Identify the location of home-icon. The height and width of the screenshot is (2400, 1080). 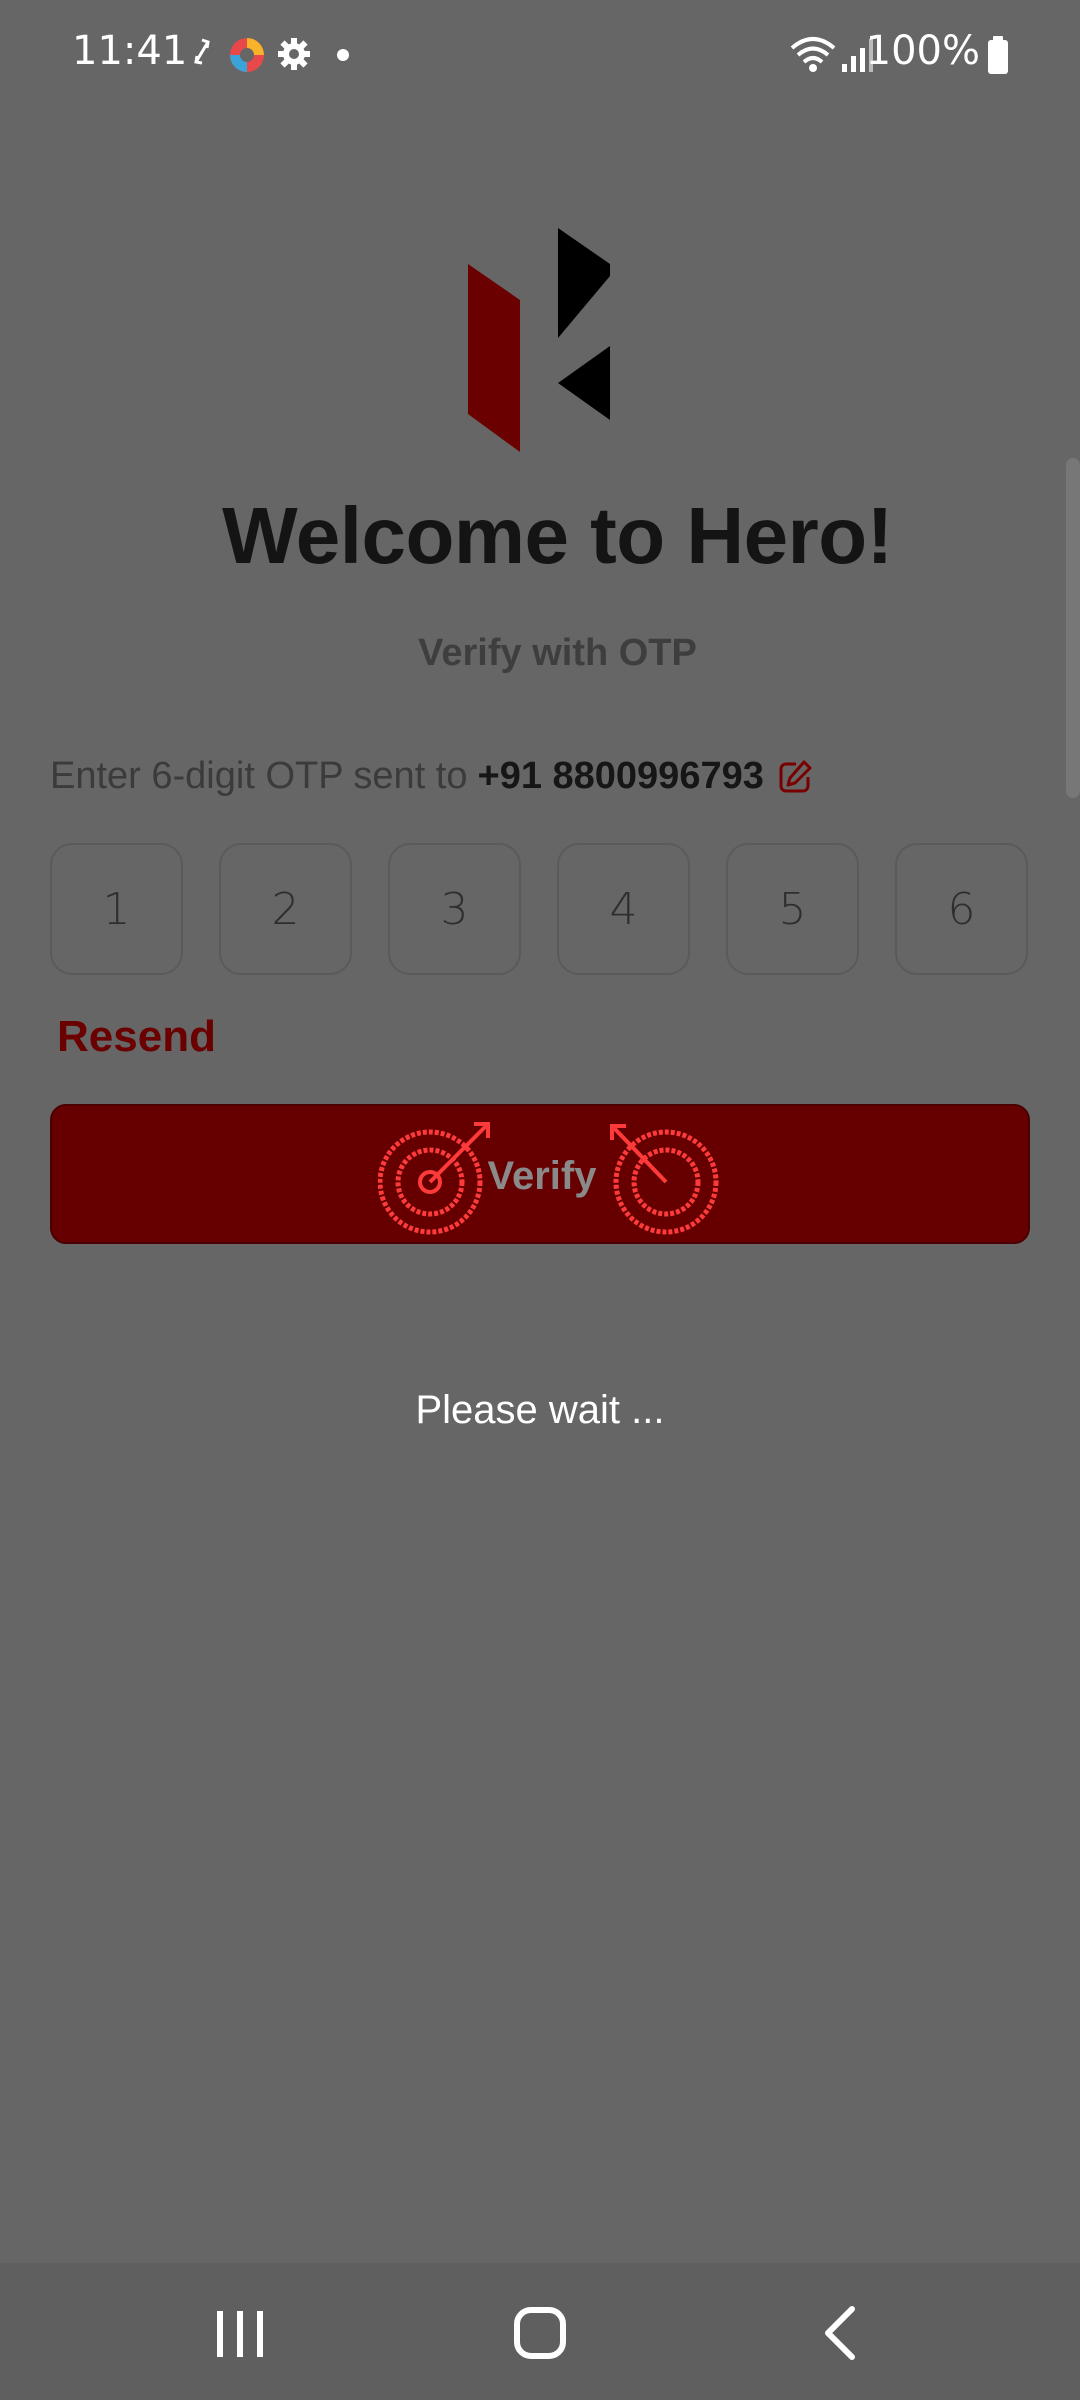
(540, 2333).